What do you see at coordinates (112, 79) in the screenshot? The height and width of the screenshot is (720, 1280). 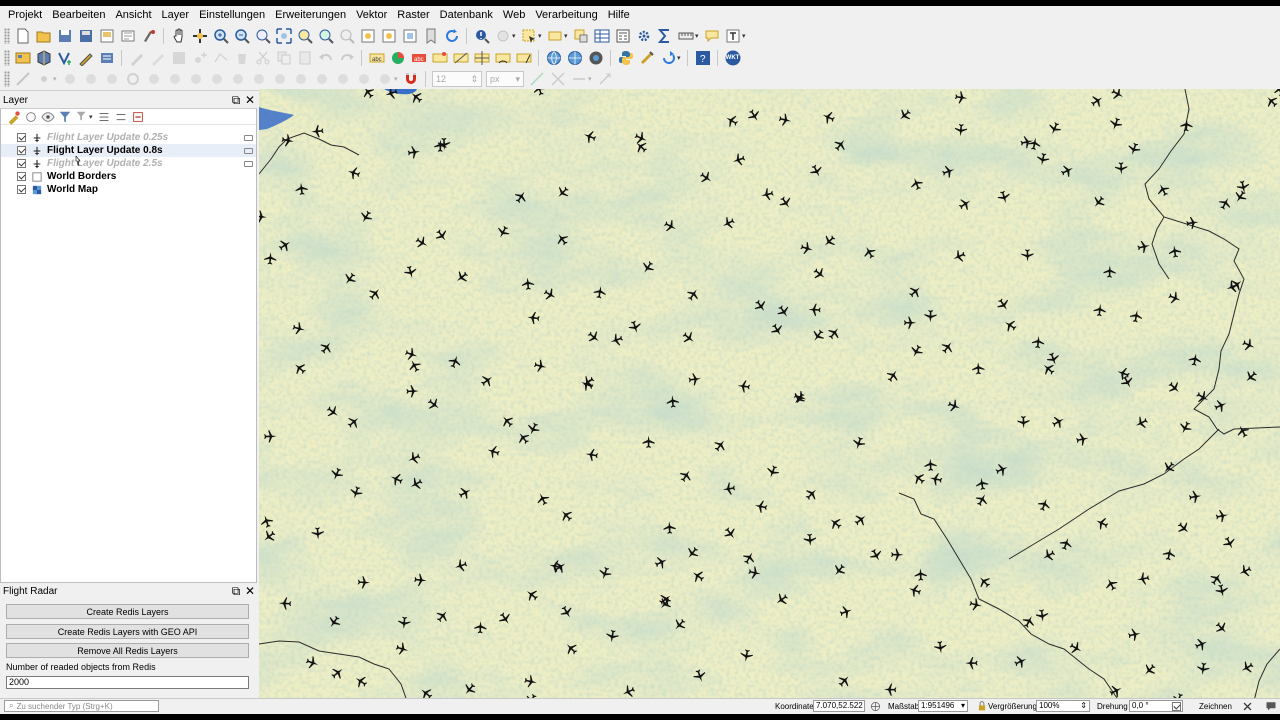 I see `simplify-feature-icon` at bounding box center [112, 79].